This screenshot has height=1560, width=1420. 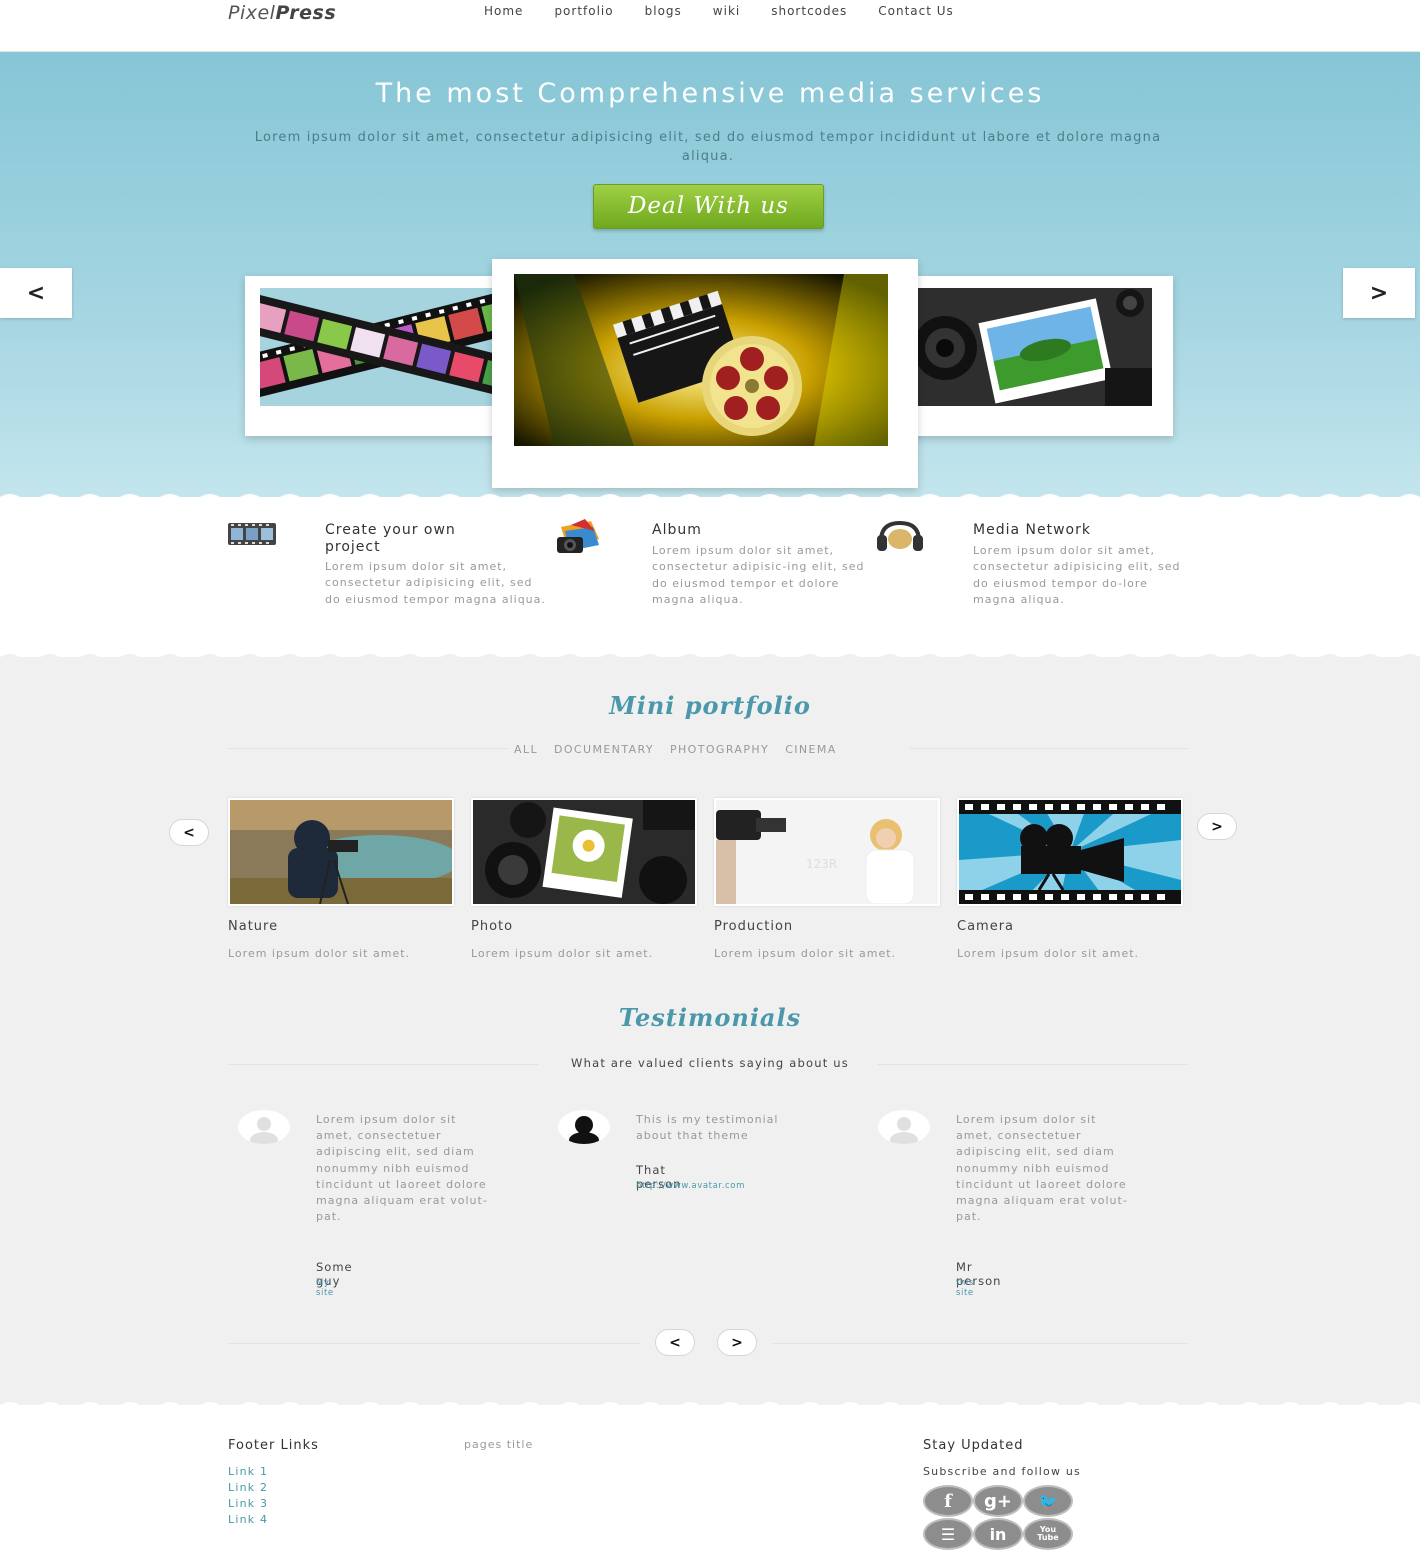 I want to click on camera-thumbnail, so click(x=1070, y=852).